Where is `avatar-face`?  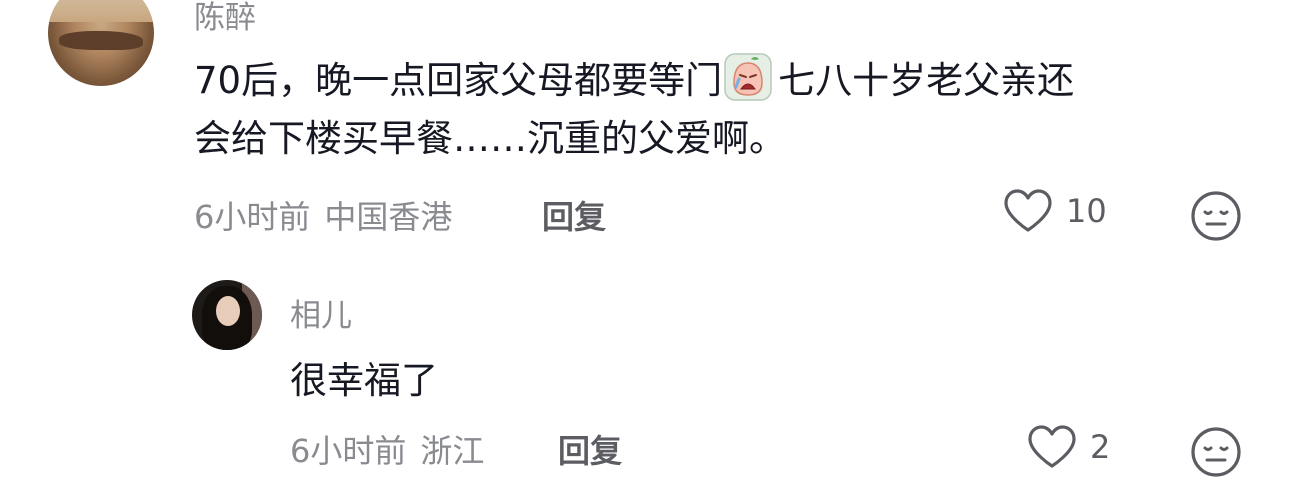
avatar-face is located at coordinates (228, 311).